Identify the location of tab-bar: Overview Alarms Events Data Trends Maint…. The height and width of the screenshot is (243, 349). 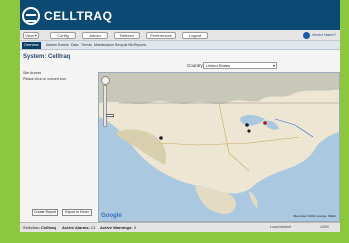
(180, 45).